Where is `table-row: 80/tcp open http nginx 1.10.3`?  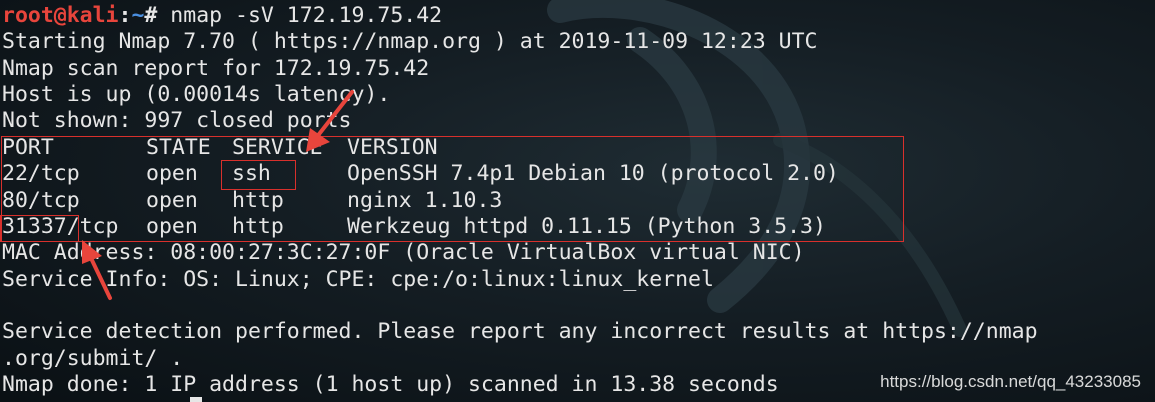
table-row: 80/tcp open http nginx 1.10.3 is located at coordinates (552, 201).